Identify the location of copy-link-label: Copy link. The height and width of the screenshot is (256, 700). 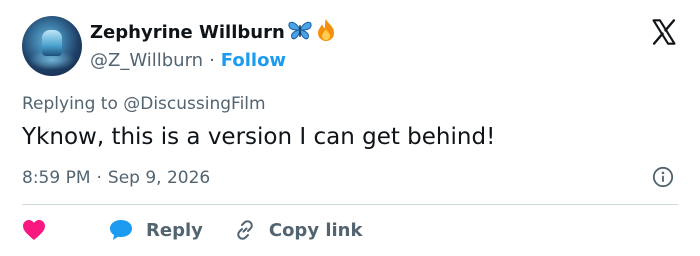
(315, 230).